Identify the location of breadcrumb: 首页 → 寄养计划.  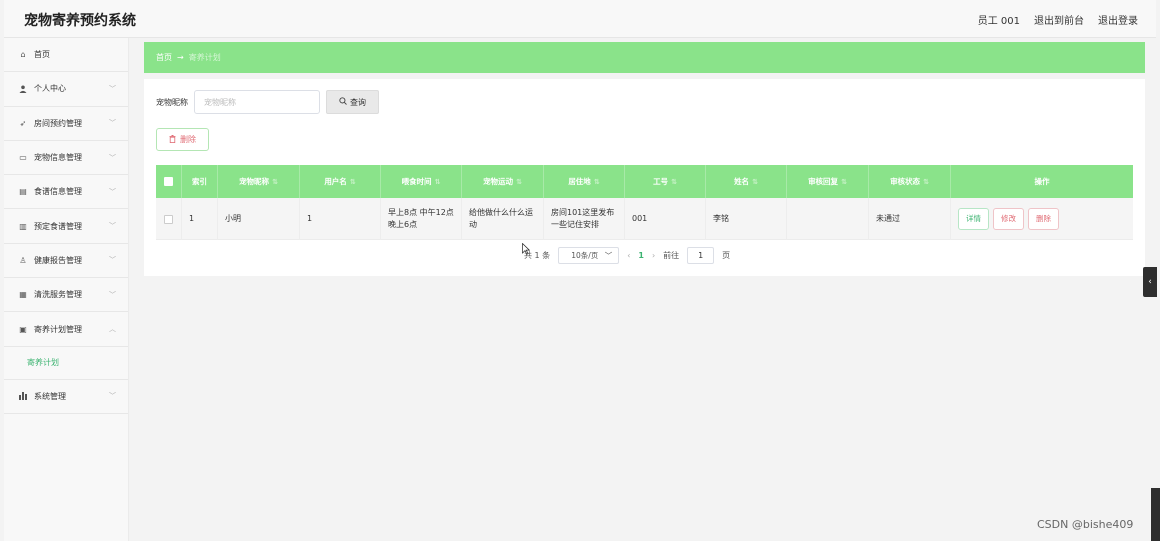
(644, 57).